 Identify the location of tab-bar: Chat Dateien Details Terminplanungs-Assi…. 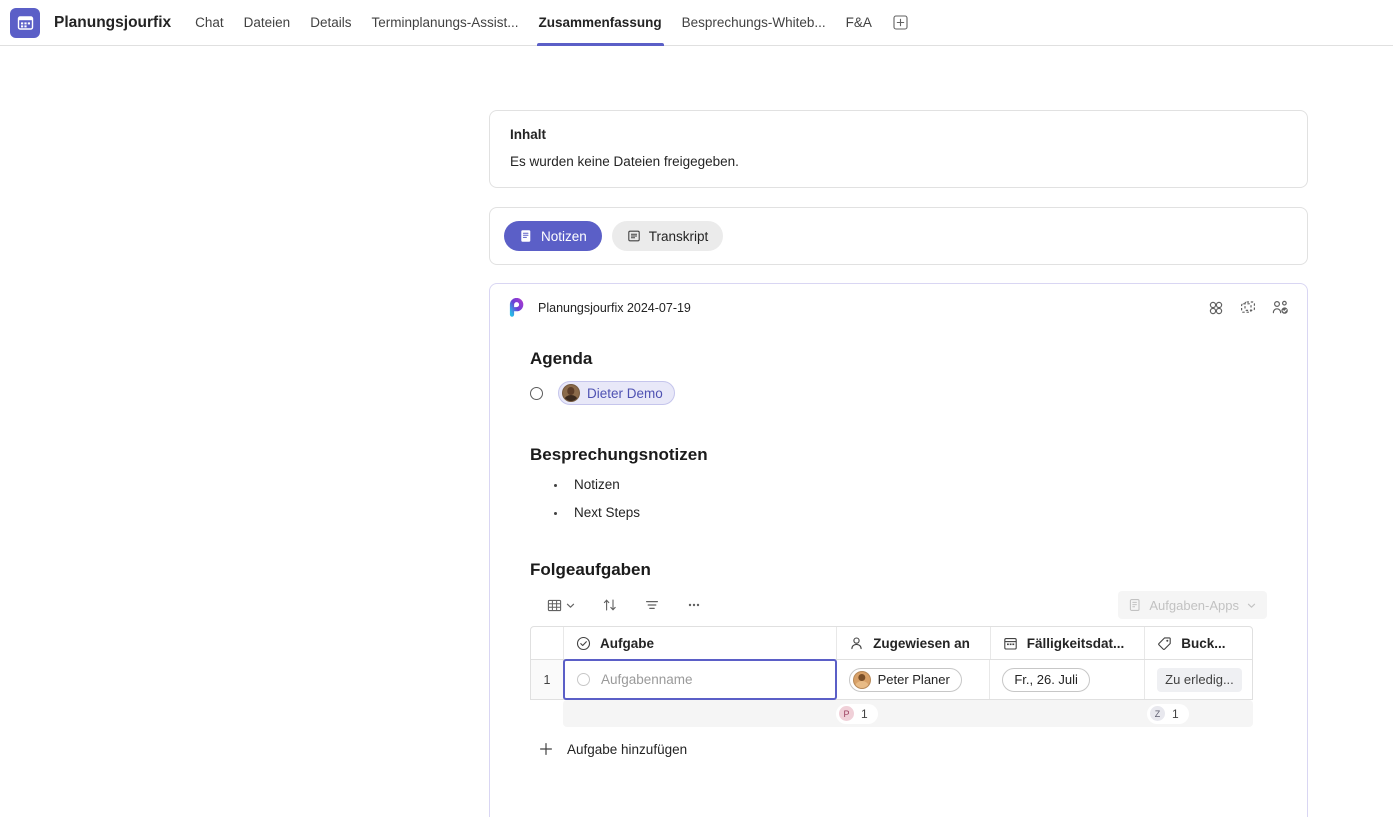
(548, 23).